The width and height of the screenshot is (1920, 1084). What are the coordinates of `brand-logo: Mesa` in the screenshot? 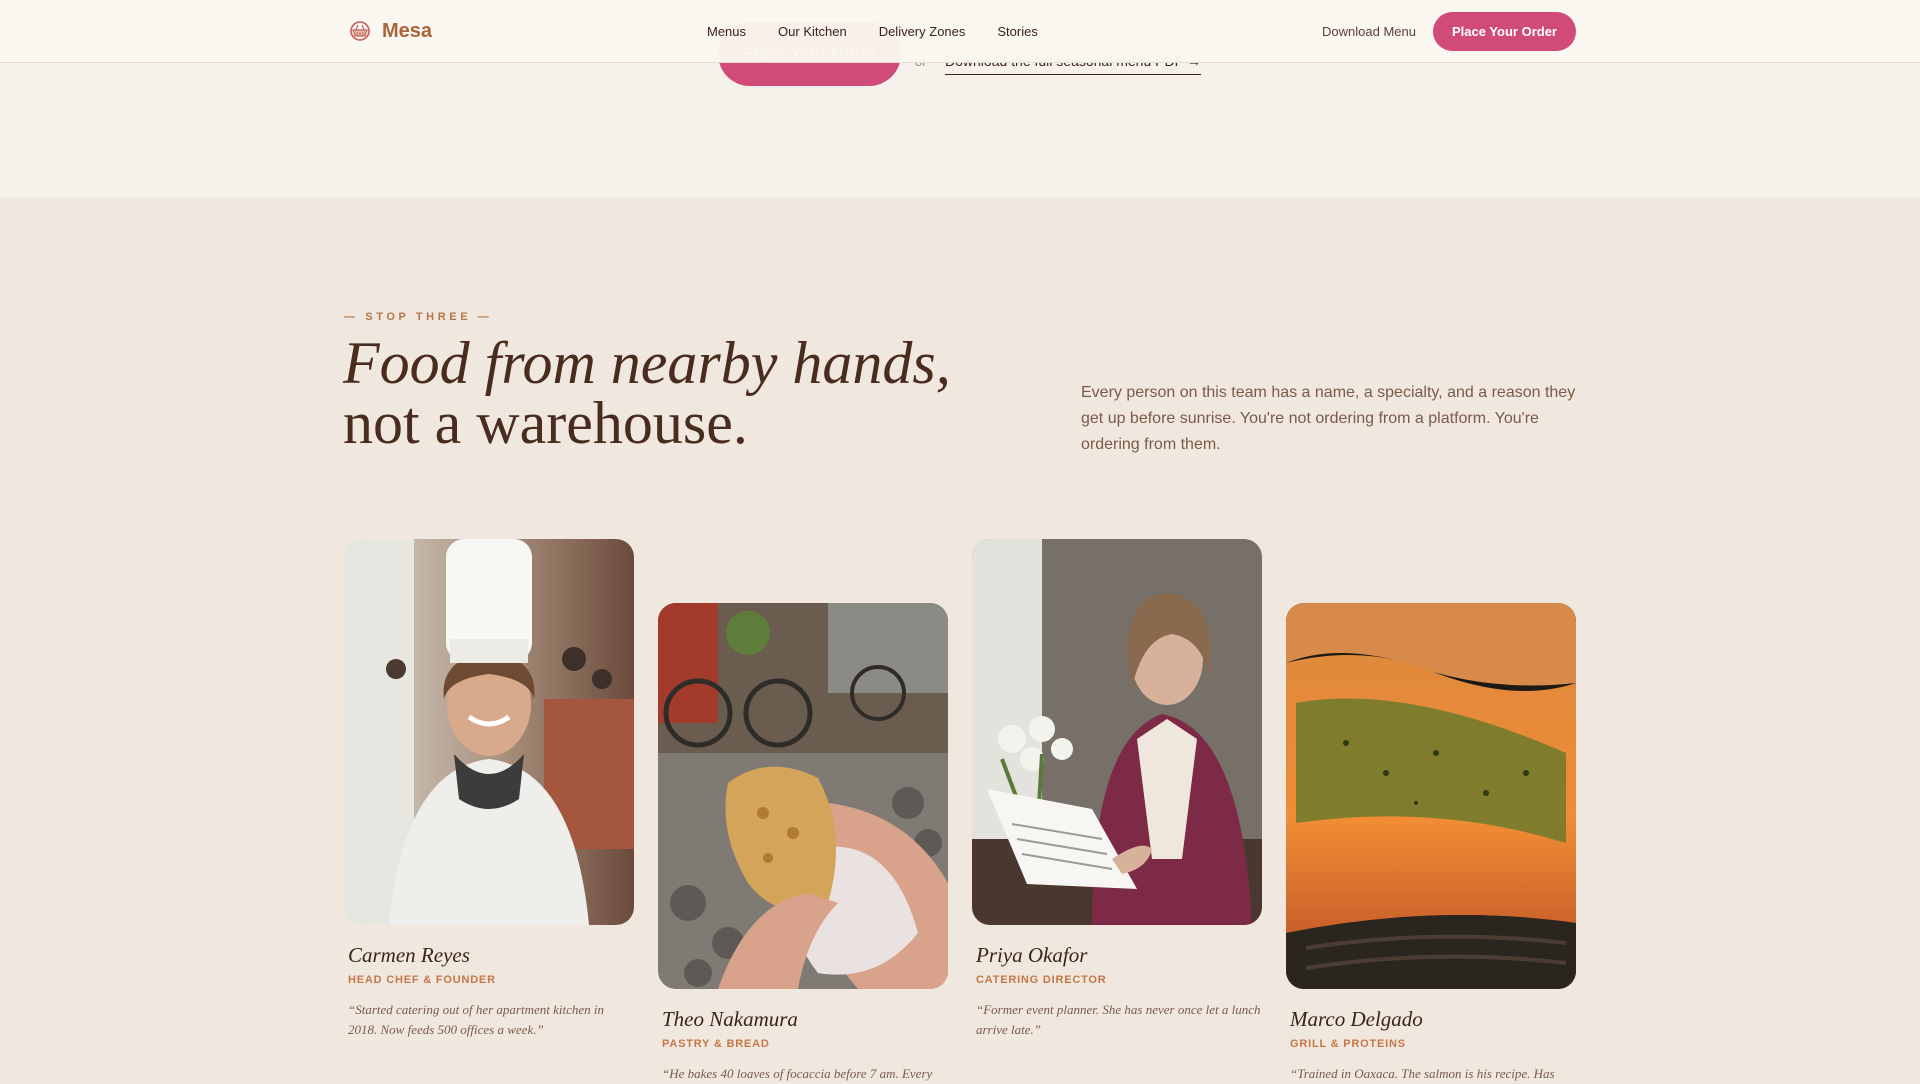 It's located at (390, 31).